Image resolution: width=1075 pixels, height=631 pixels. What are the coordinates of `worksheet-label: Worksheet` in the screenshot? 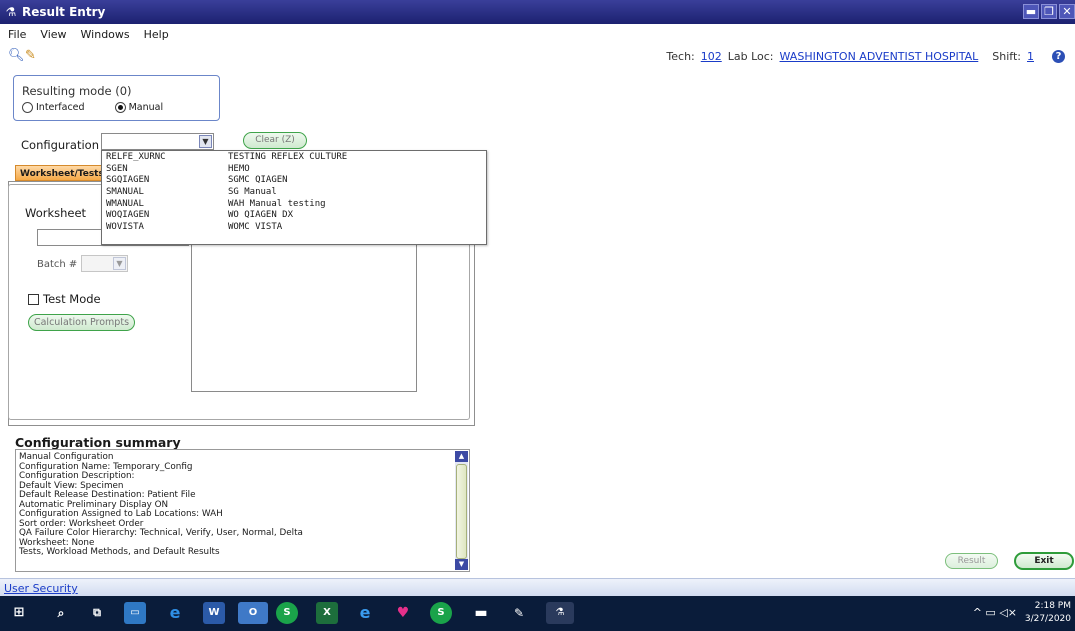 It's located at (56, 213).